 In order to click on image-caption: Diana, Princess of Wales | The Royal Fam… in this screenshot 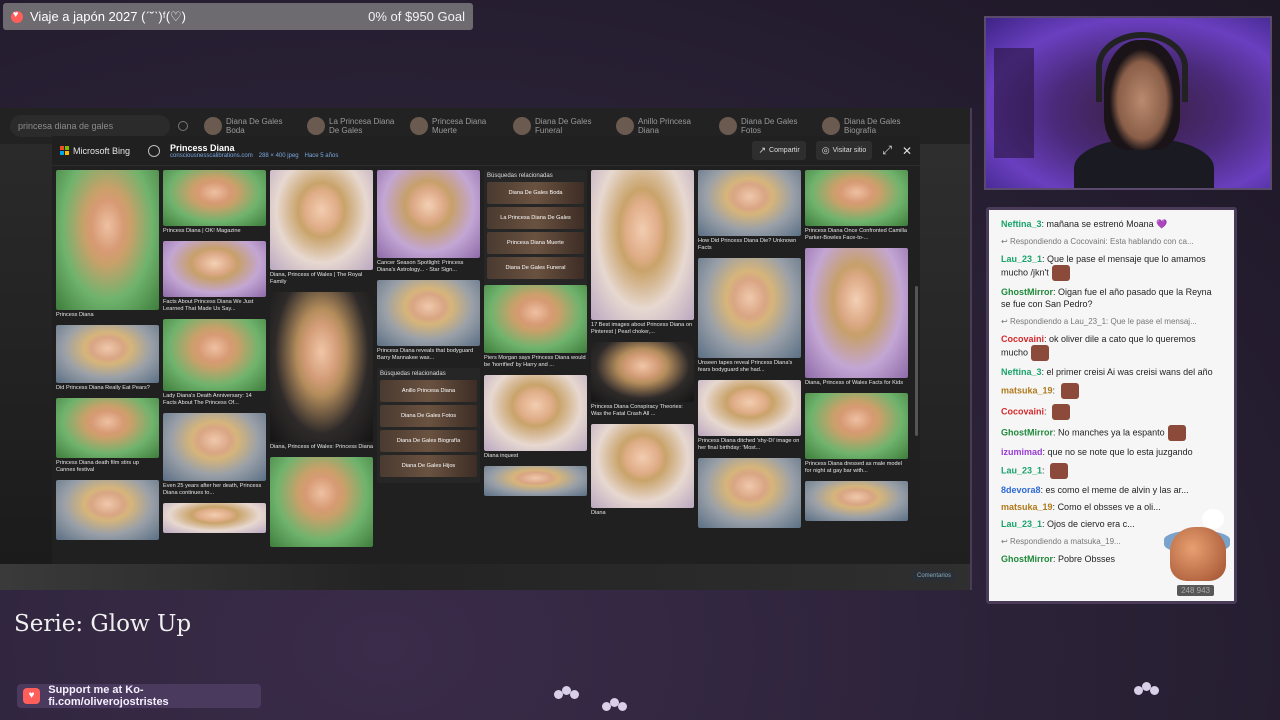, I will do `click(321, 279)`.